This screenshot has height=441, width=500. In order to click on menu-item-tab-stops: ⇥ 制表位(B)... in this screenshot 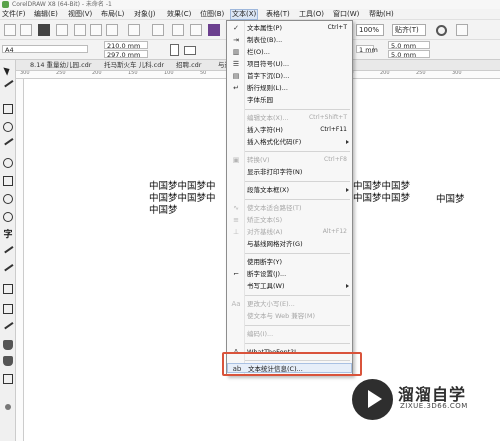, I will do `click(289, 40)`.